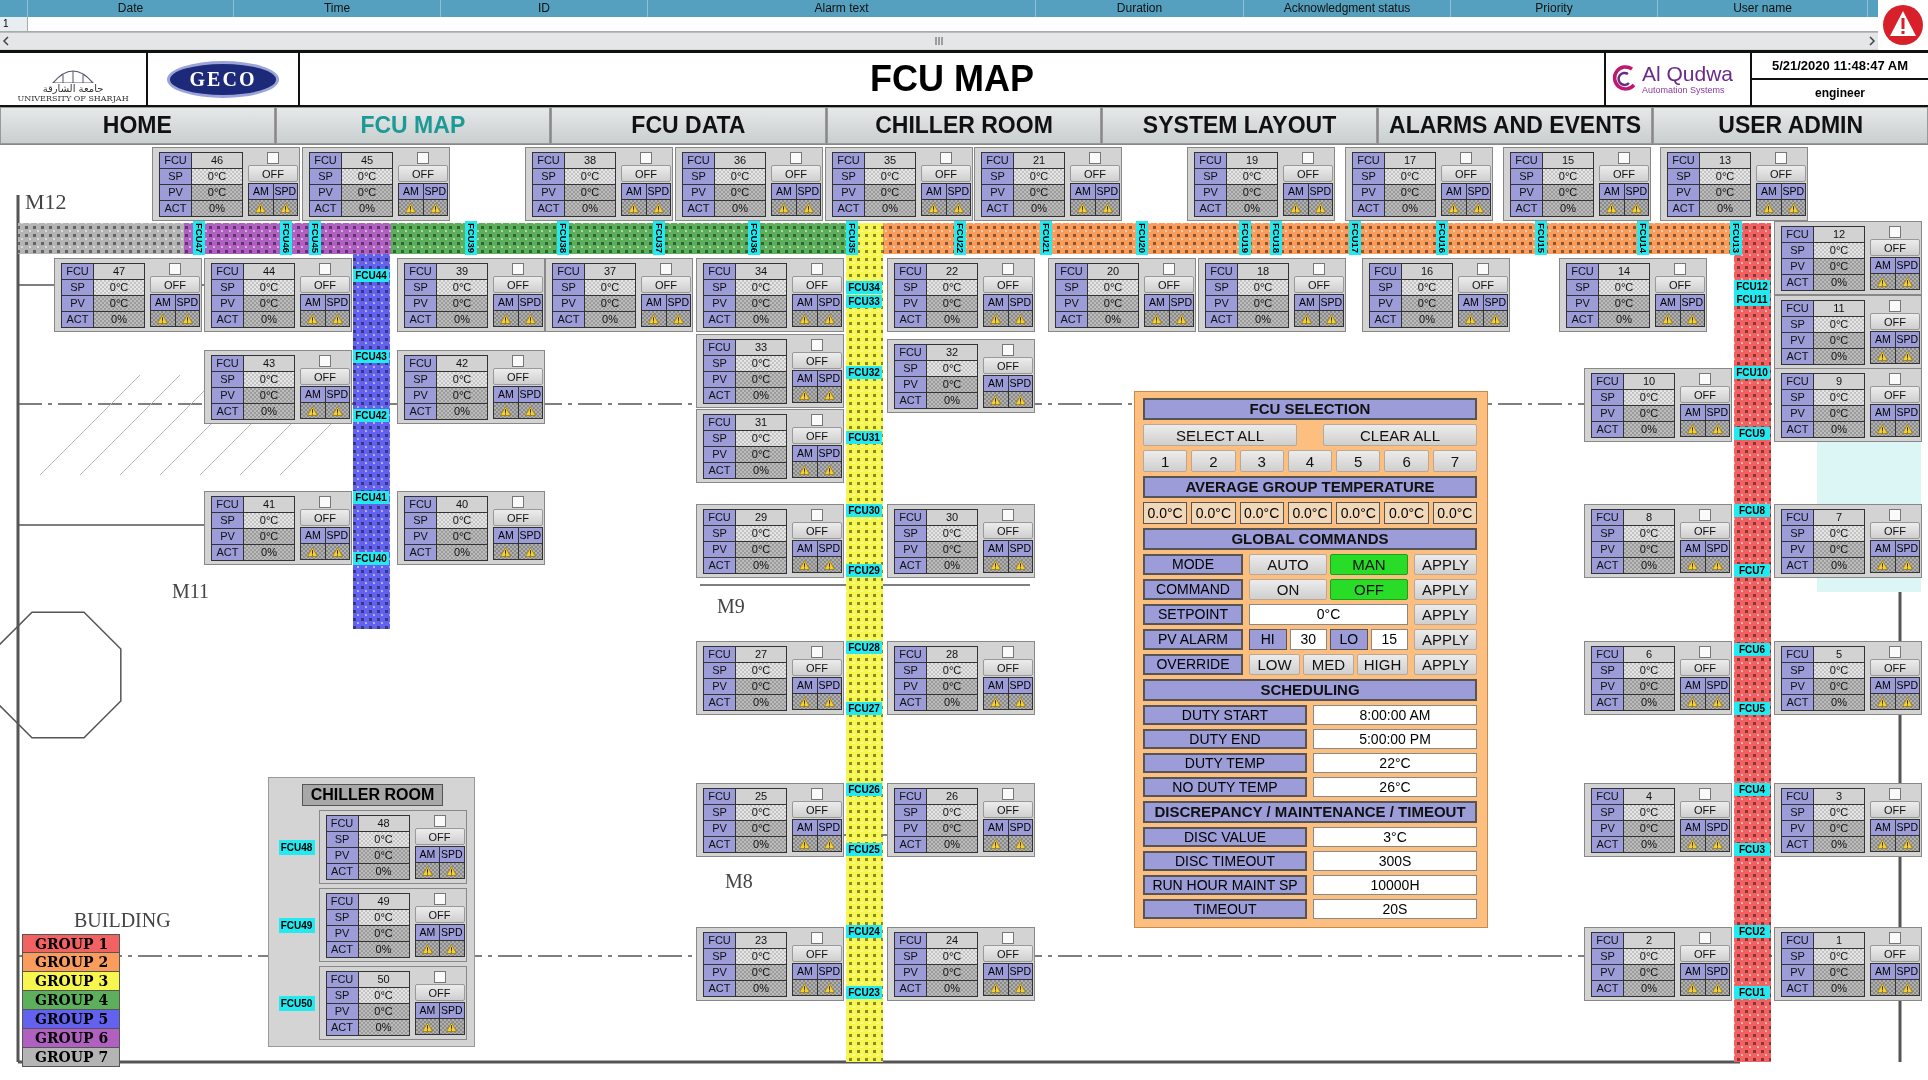  I want to click on nav-tab: USER ADMIN, so click(1790, 125).